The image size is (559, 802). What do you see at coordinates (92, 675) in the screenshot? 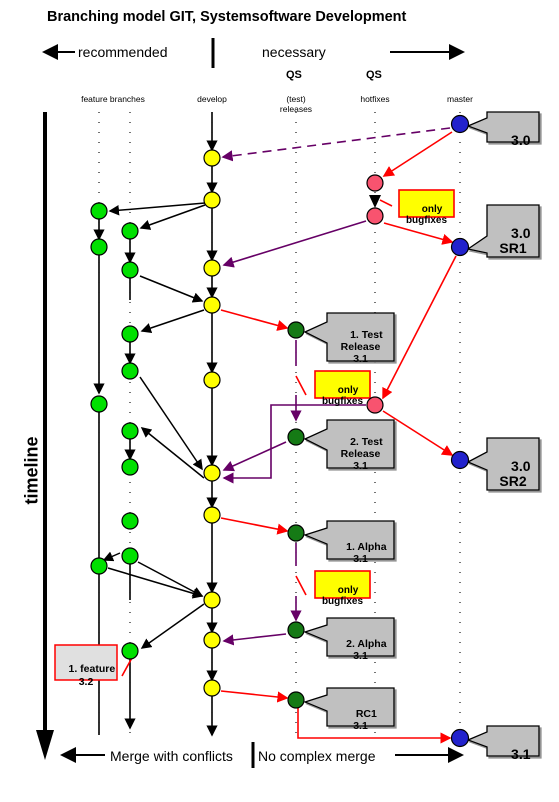
I see `feature-note-label: 1. feature 3.2` at bounding box center [92, 675].